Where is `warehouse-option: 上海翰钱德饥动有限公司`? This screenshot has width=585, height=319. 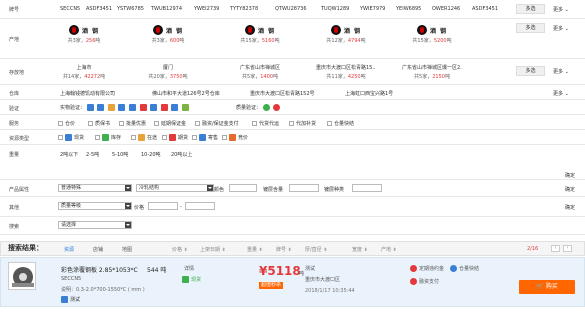
warehouse-option: 上海翰钱德饥动有限公司 is located at coordinates (87, 93).